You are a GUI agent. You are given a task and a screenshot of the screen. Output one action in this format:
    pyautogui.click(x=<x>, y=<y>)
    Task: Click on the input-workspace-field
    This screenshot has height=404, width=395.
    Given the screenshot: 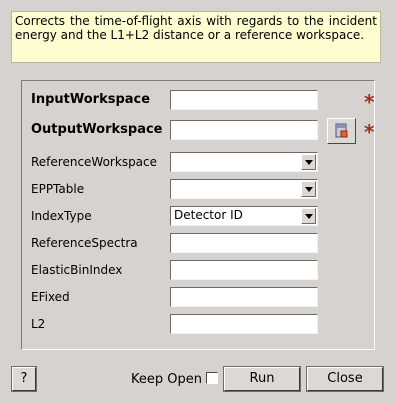 What is the action you would take?
    pyautogui.click(x=244, y=100)
    